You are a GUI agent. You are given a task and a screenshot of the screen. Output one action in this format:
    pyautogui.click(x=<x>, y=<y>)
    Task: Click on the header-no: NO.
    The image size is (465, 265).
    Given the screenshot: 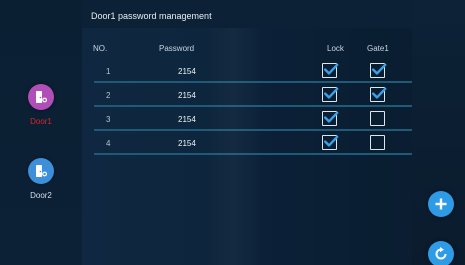 What is the action you would take?
    pyautogui.click(x=100, y=48)
    